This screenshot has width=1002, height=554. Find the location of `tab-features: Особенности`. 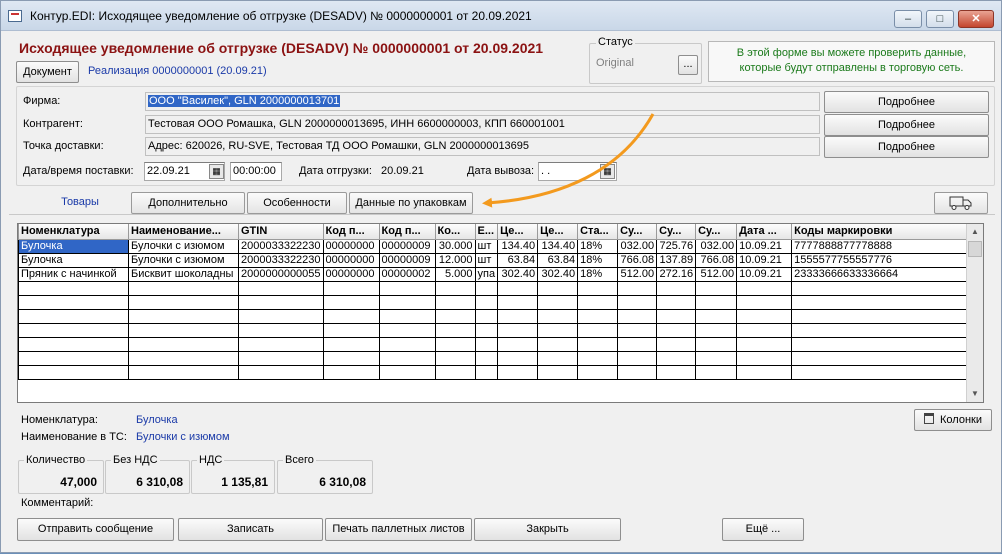

tab-features: Особенности is located at coordinates (297, 203).